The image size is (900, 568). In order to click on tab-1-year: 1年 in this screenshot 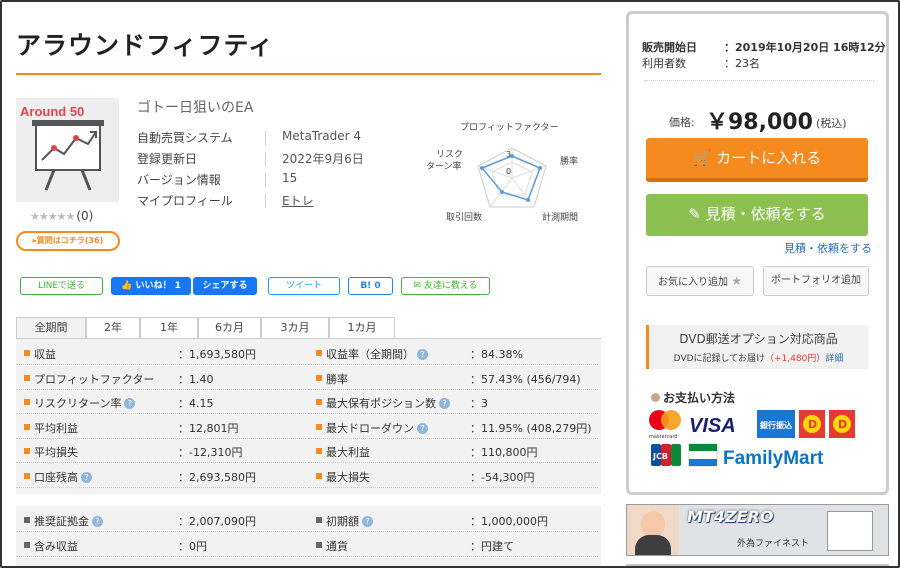, I will do `click(169, 328)`.